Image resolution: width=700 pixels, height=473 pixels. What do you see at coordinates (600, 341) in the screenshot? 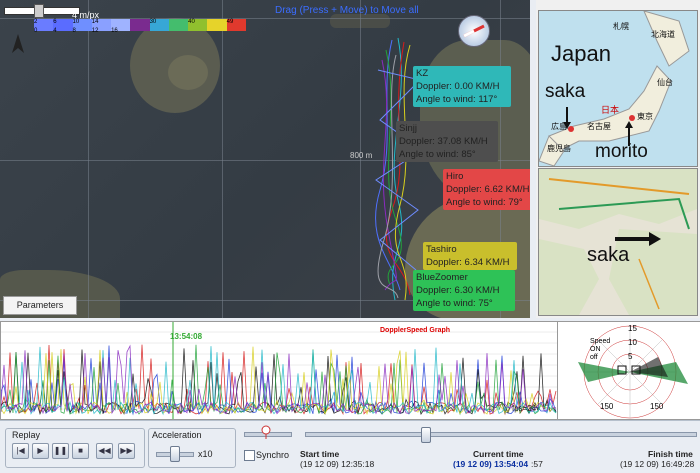
I see `polar-legend-speed: Speed` at bounding box center [600, 341].